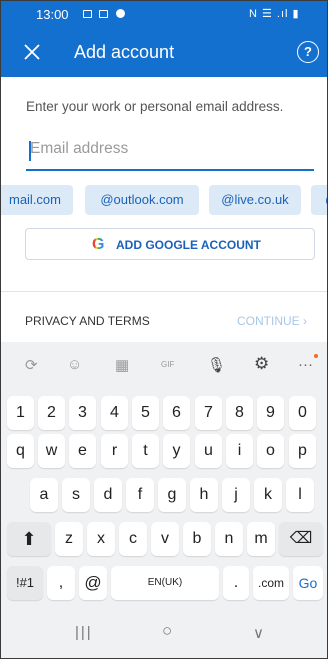 This screenshot has height=659, width=328. I want to click on key-m: m, so click(261, 539).